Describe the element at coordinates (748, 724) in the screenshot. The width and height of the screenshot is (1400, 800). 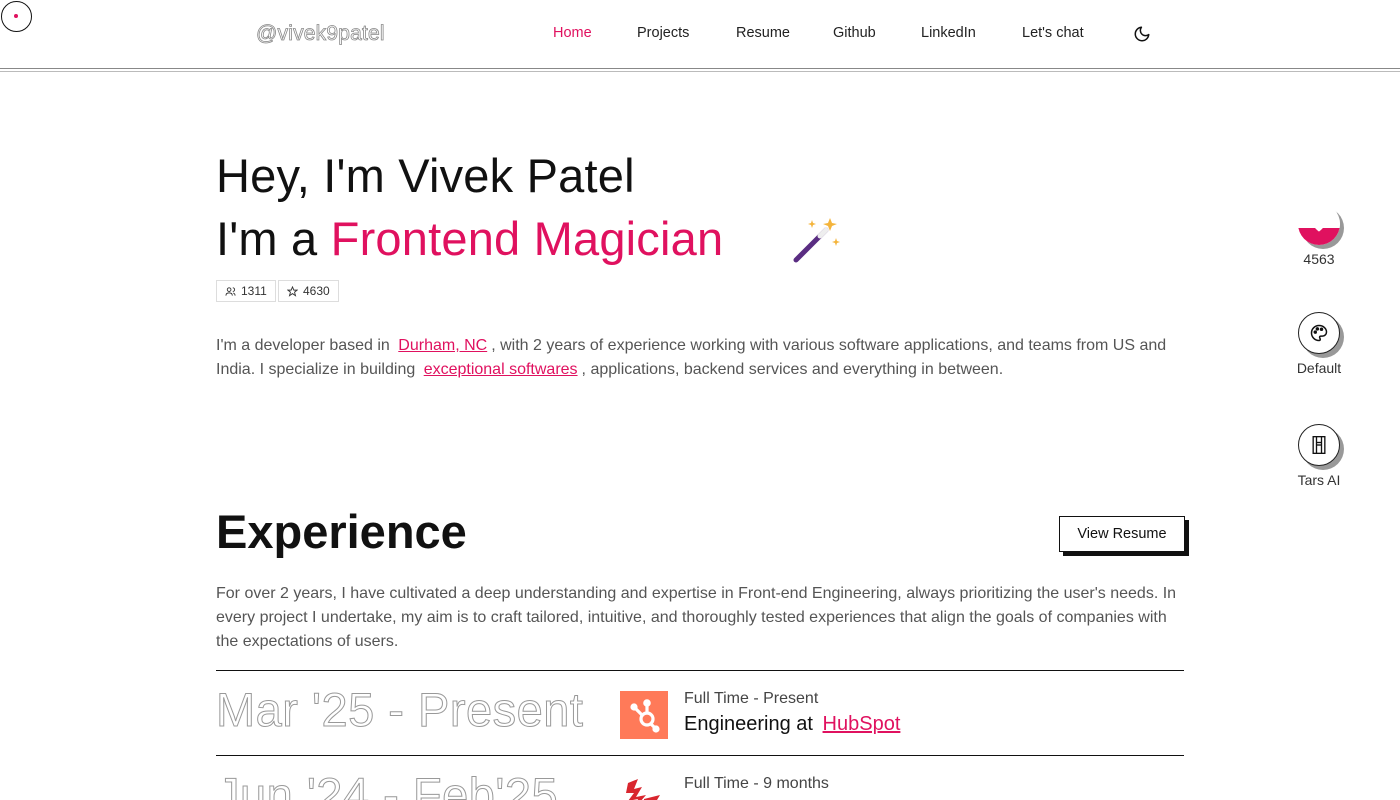
I see `experience-role-prefix: Engineering at` at that location.